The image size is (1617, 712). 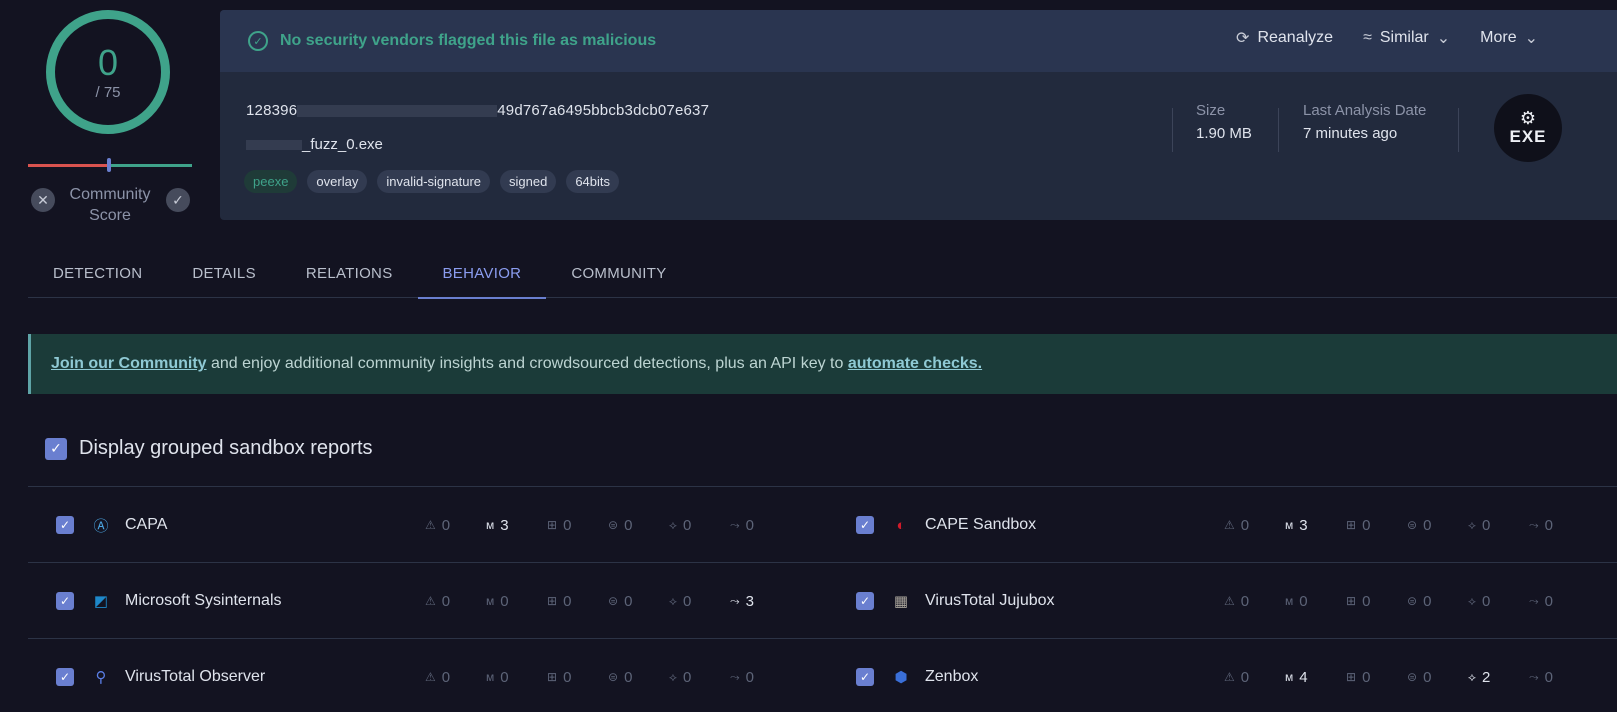 What do you see at coordinates (618, 273) in the screenshot?
I see `tab-community: COMMUNITY` at bounding box center [618, 273].